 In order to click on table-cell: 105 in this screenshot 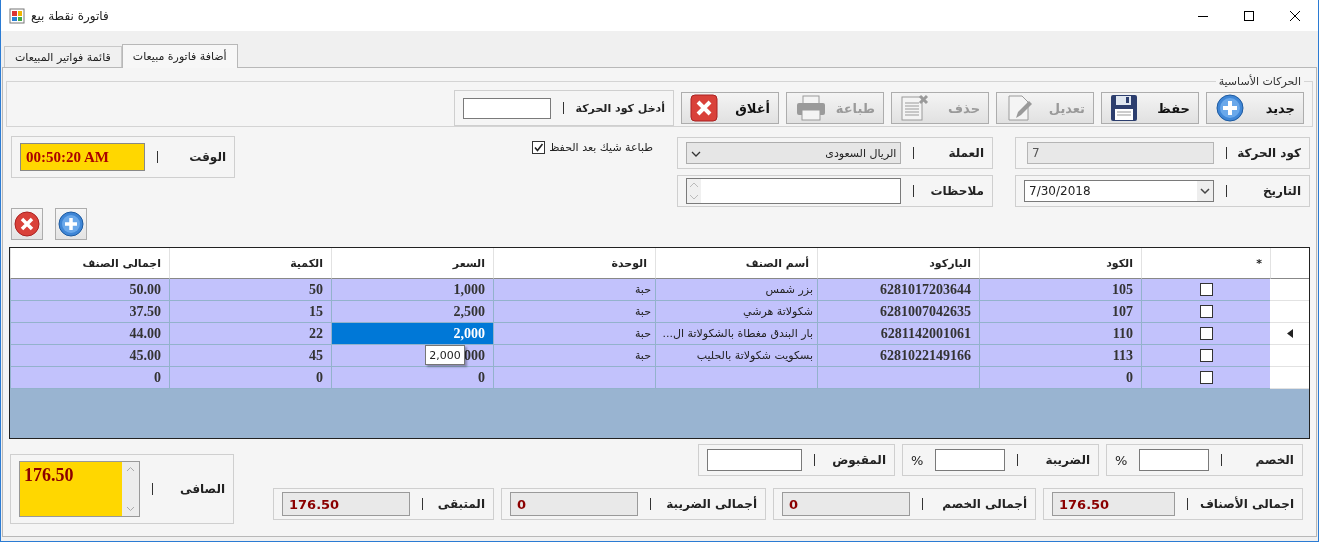, I will do `click(1060, 290)`.